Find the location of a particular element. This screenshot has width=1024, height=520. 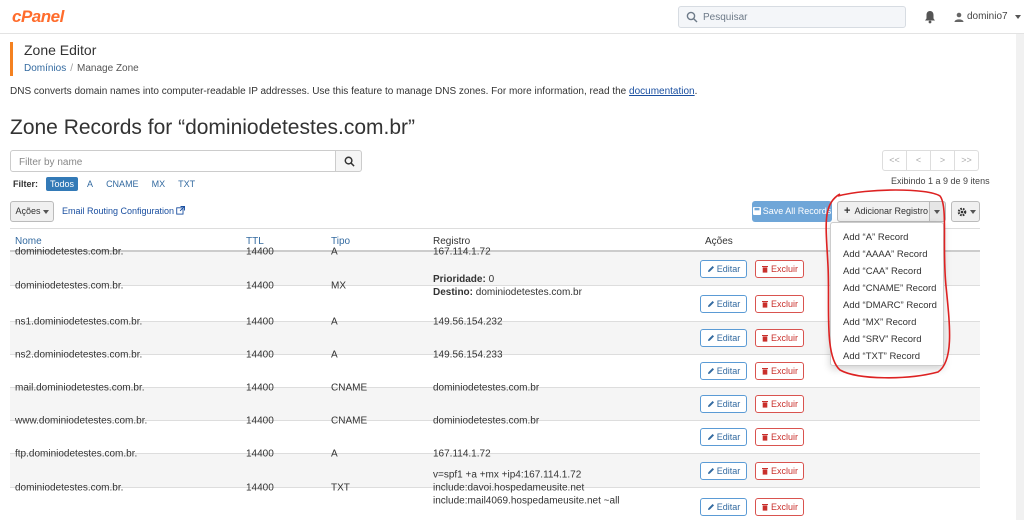

menu-add-caa-record: Add “CAA” Record is located at coordinates (887, 271).